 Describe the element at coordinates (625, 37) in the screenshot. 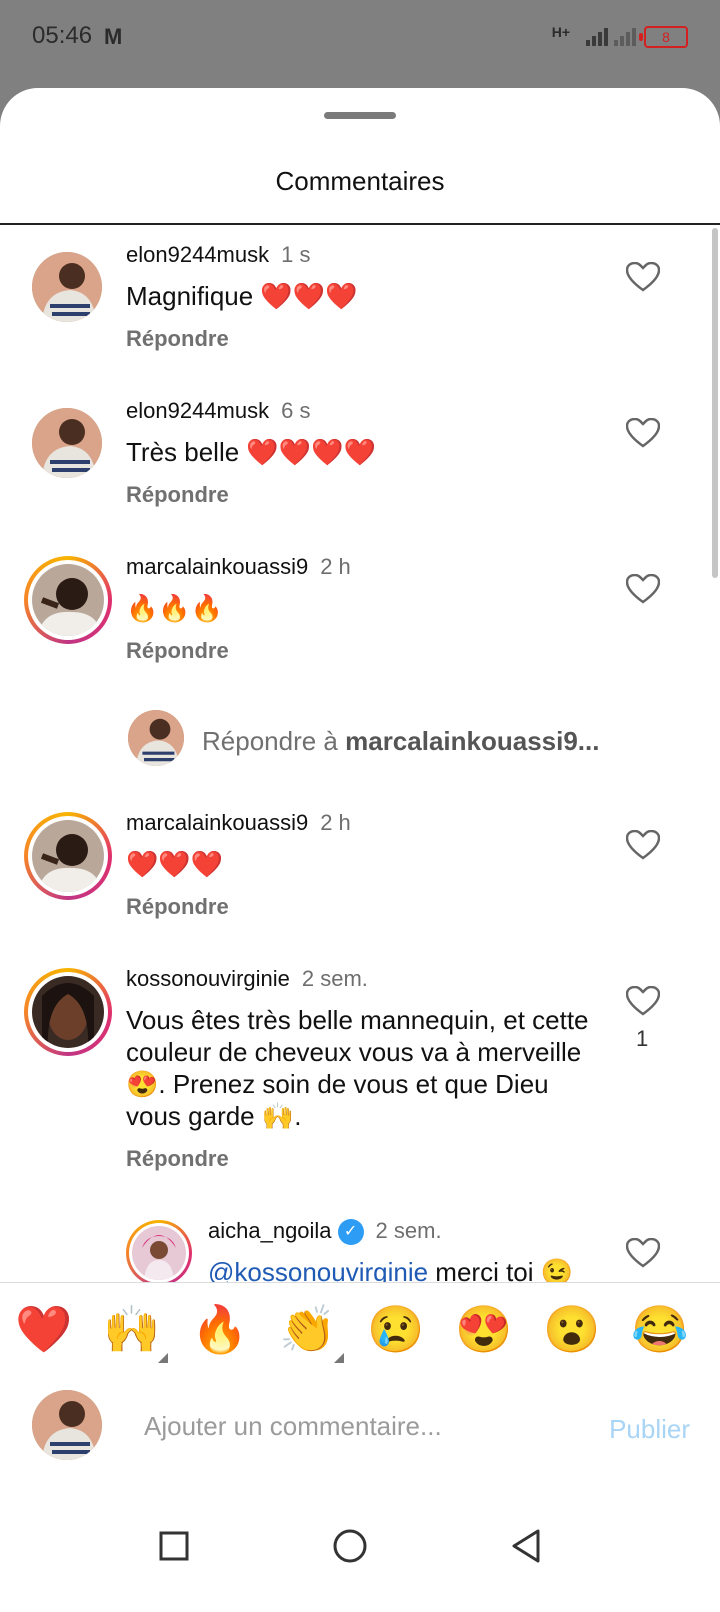

I see `signal-secondary-icon` at that location.